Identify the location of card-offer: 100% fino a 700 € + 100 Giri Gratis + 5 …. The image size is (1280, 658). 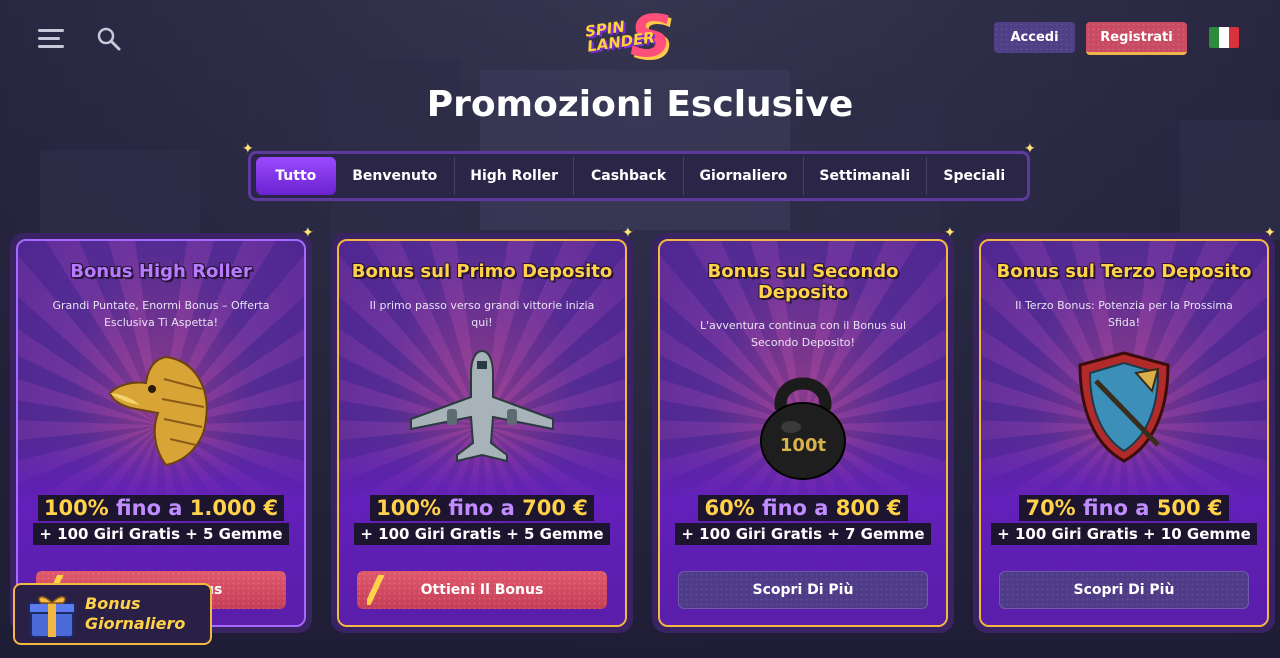
(482, 520).